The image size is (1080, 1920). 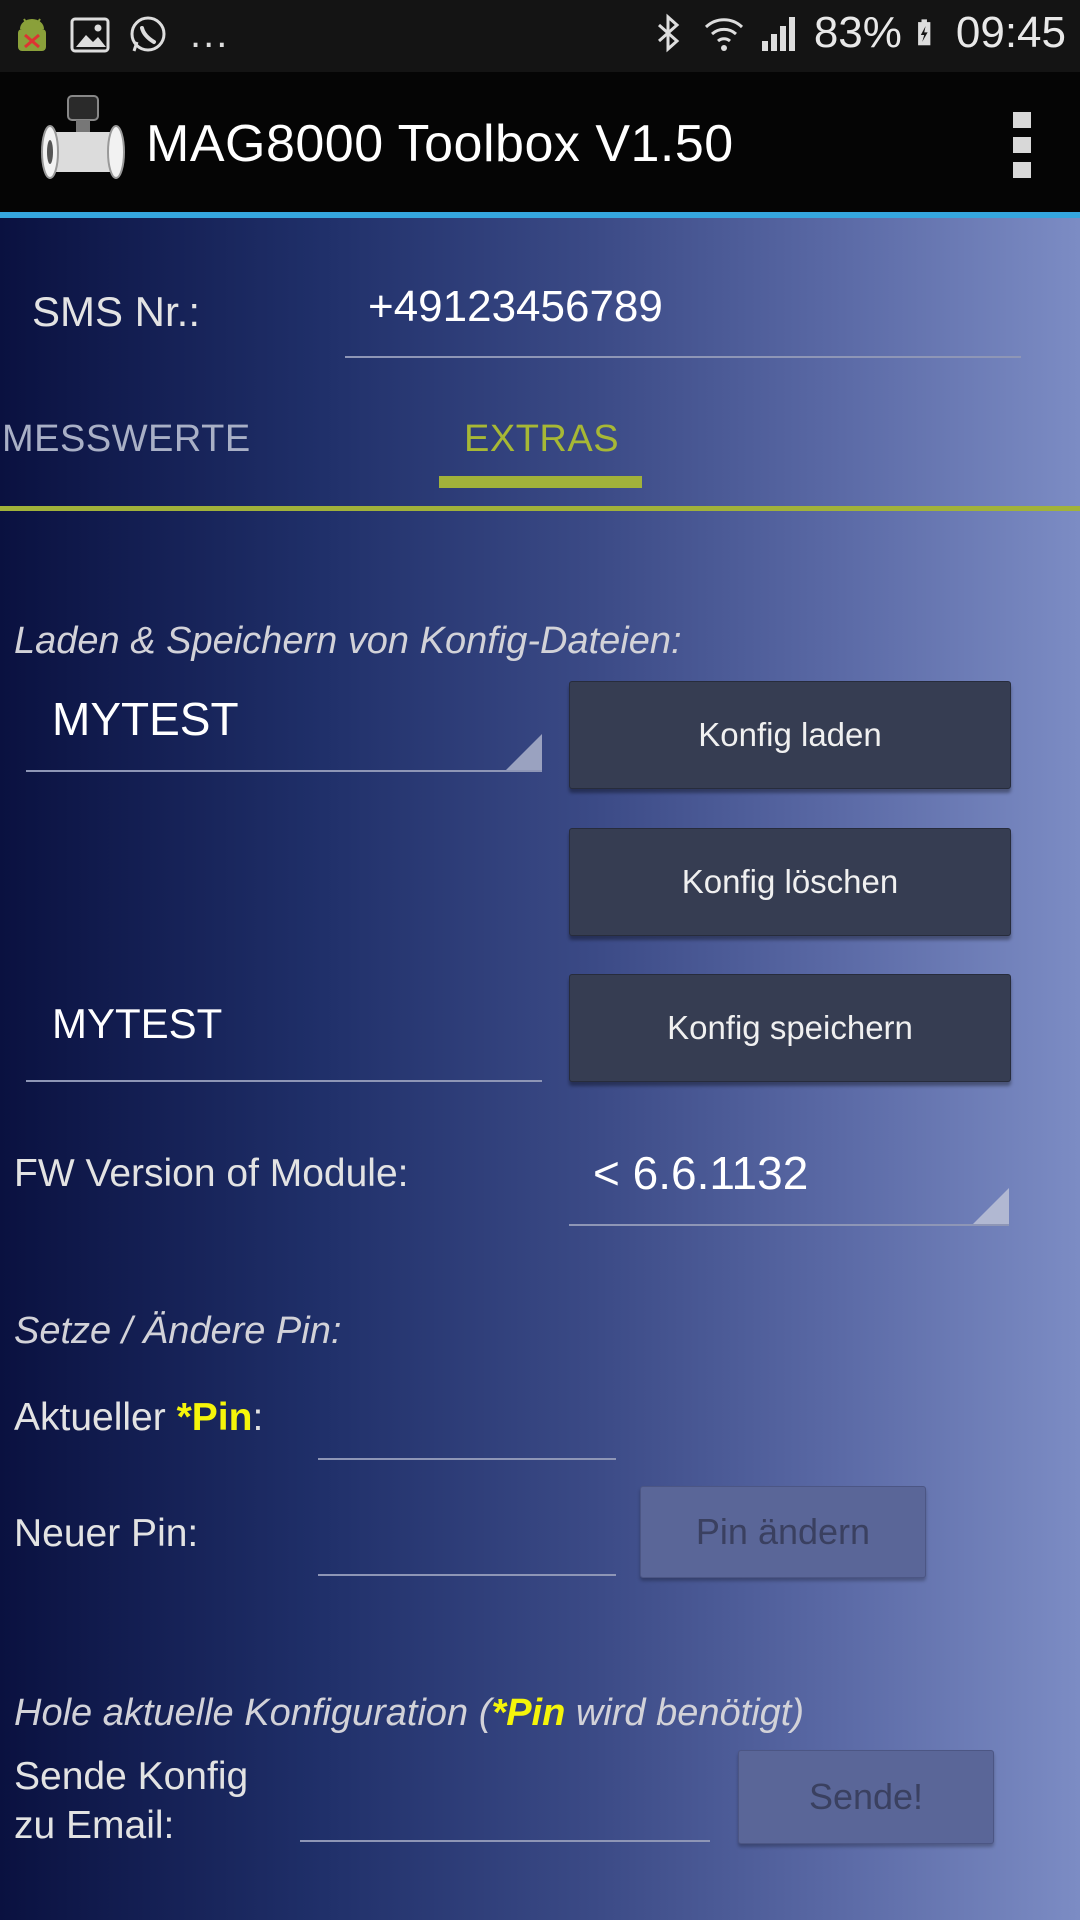 What do you see at coordinates (683, 357) in the screenshot?
I see `sms-number-underline` at bounding box center [683, 357].